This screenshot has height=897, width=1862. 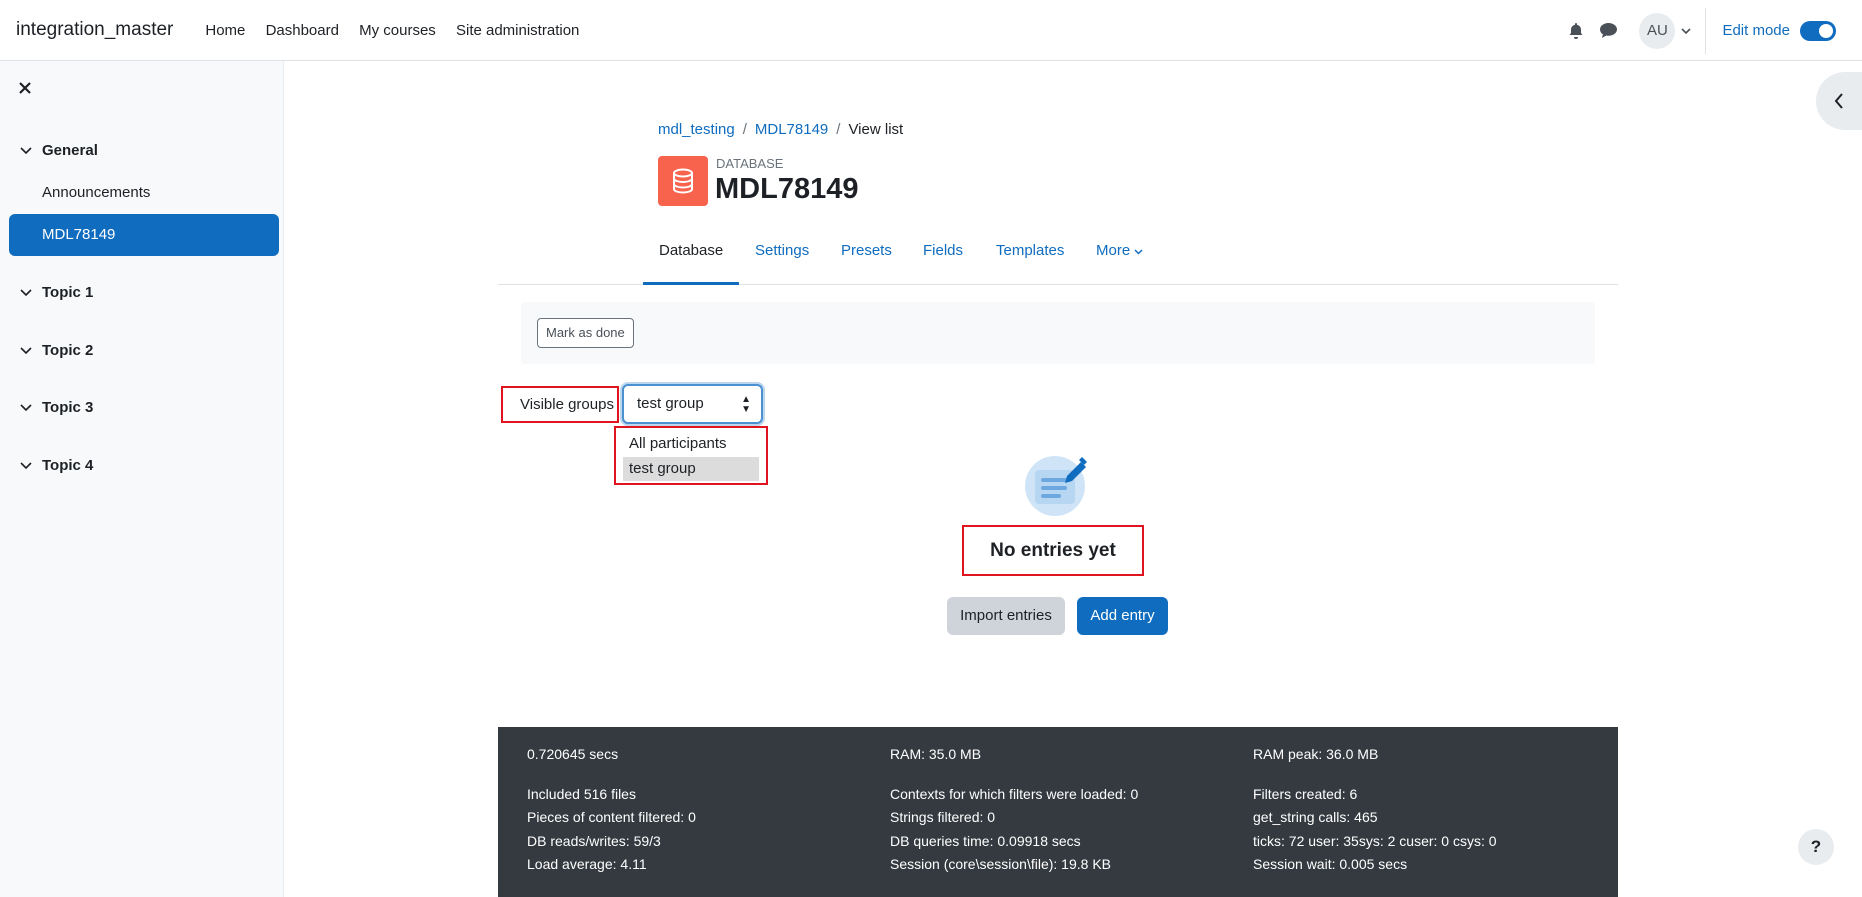 I want to click on import-entries-button: Import entries, so click(x=1006, y=616).